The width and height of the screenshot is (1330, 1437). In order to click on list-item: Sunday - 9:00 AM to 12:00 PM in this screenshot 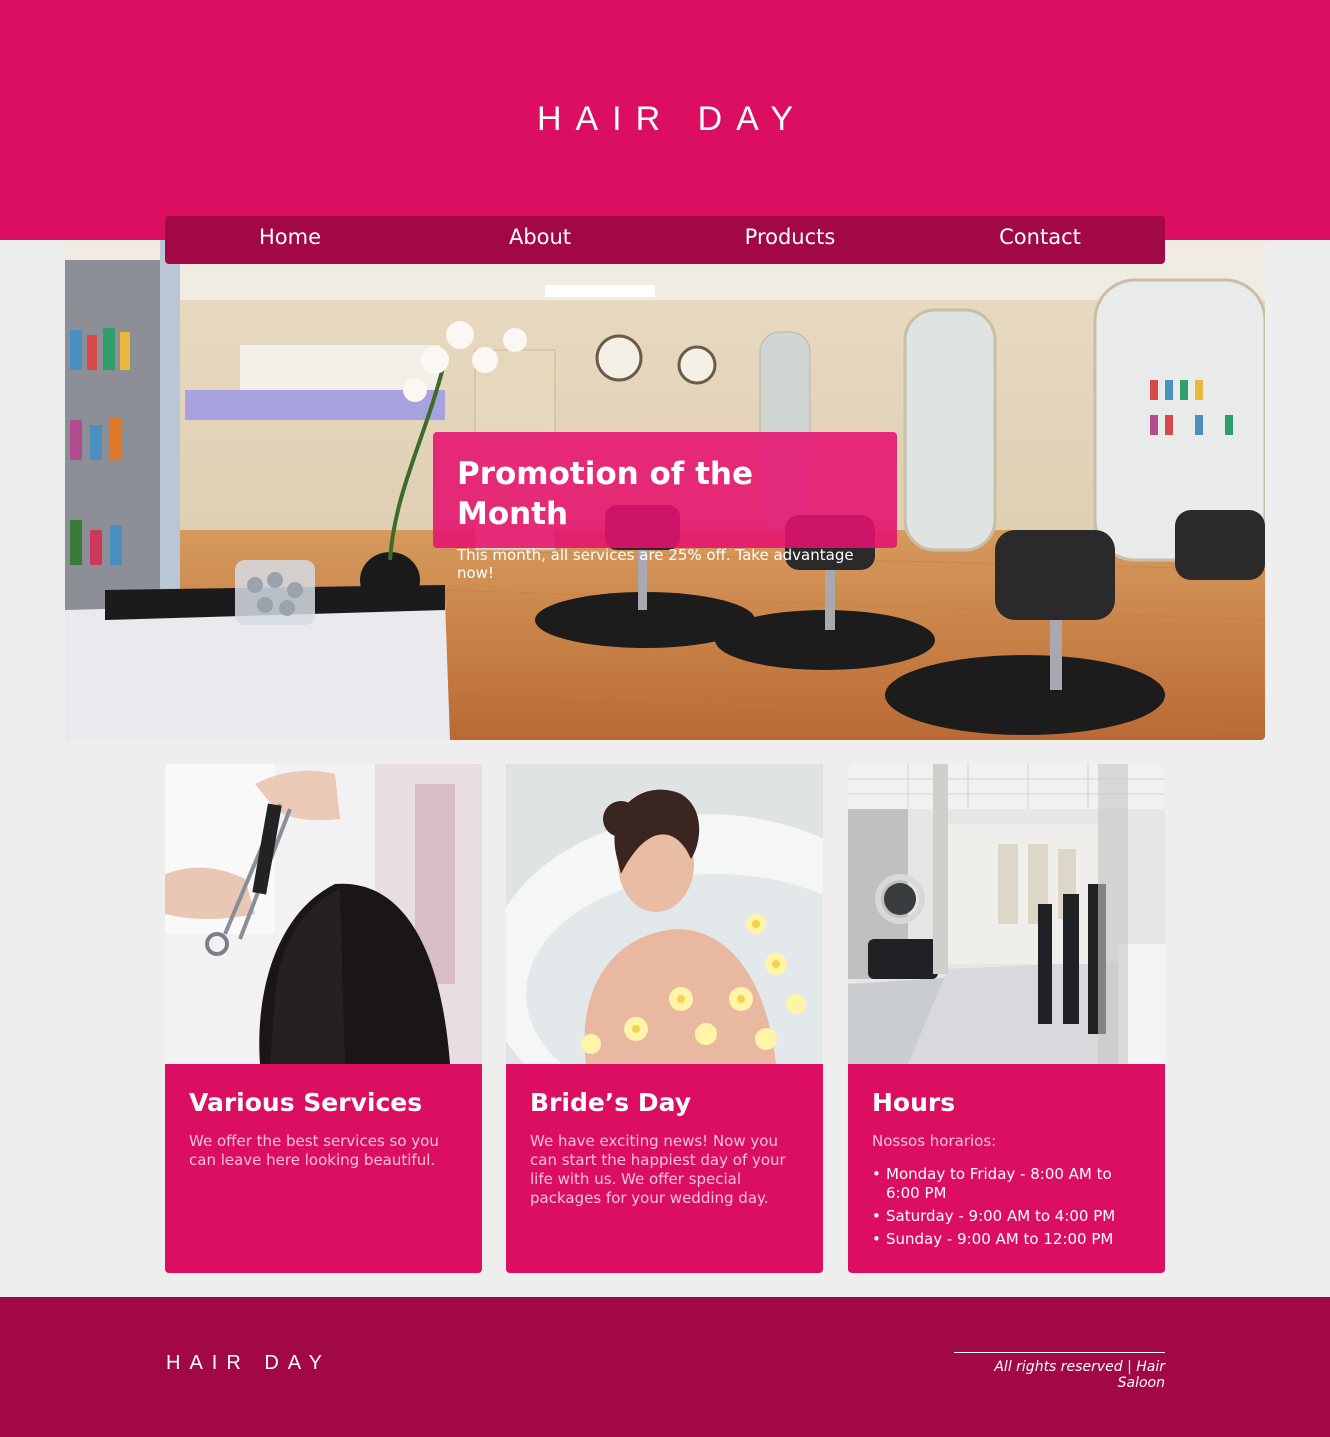, I will do `click(1006, 1239)`.